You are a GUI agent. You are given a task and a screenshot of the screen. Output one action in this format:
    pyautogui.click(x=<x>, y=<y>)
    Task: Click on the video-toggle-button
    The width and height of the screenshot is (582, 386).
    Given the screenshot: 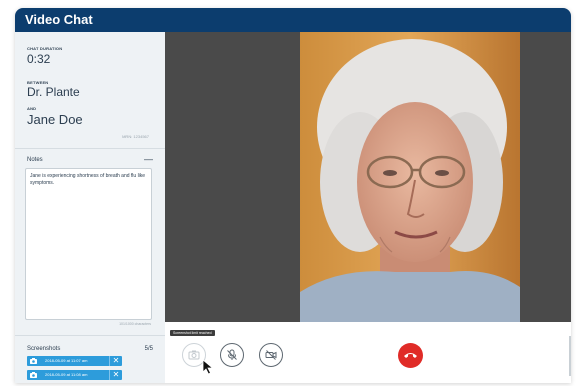 What is the action you would take?
    pyautogui.click(x=271, y=355)
    